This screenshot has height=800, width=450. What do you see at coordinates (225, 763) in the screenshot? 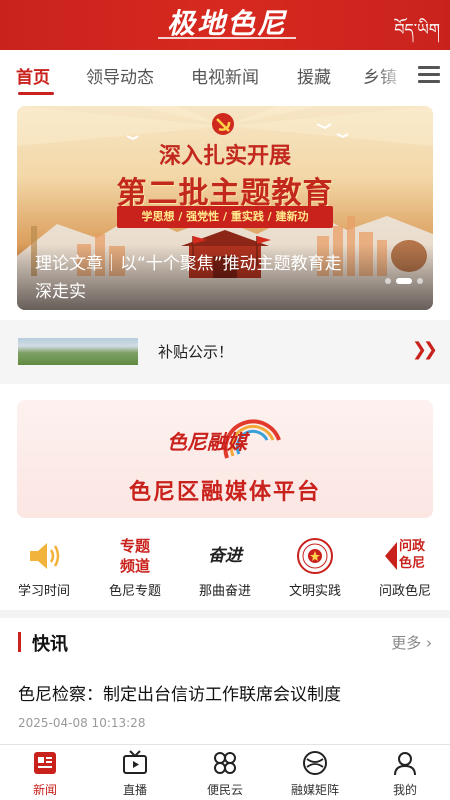
I see `services-icon` at bounding box center [225, 763].